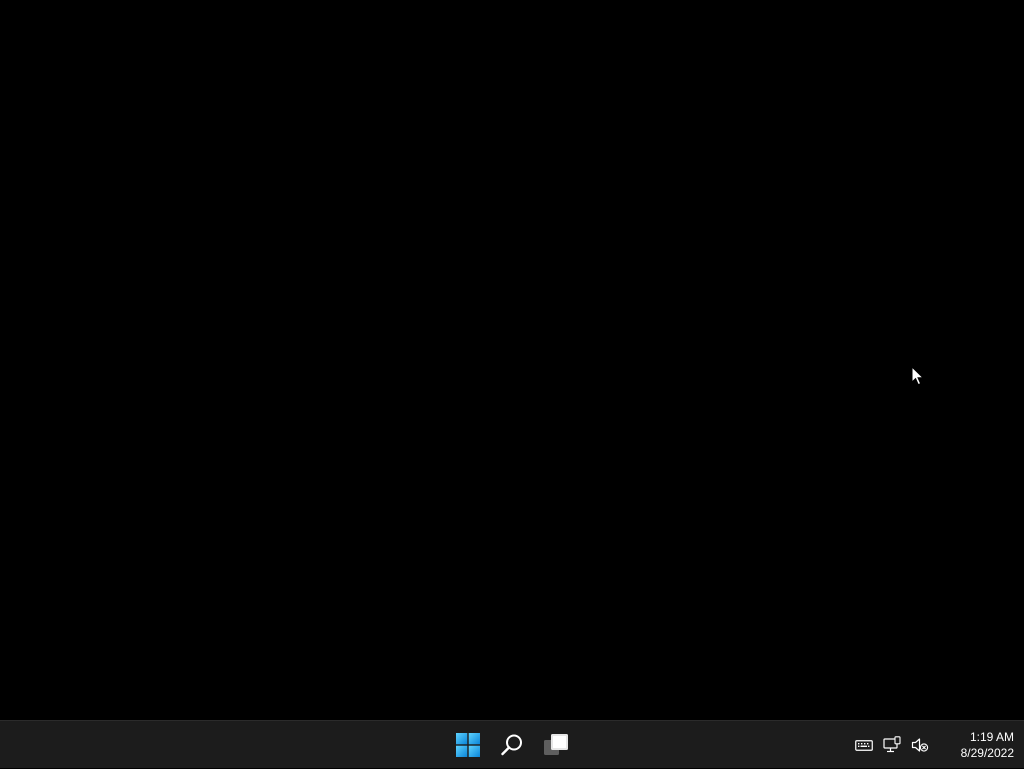 The image size is (1024, 769). I want to click on start-button, so click(468, 745).